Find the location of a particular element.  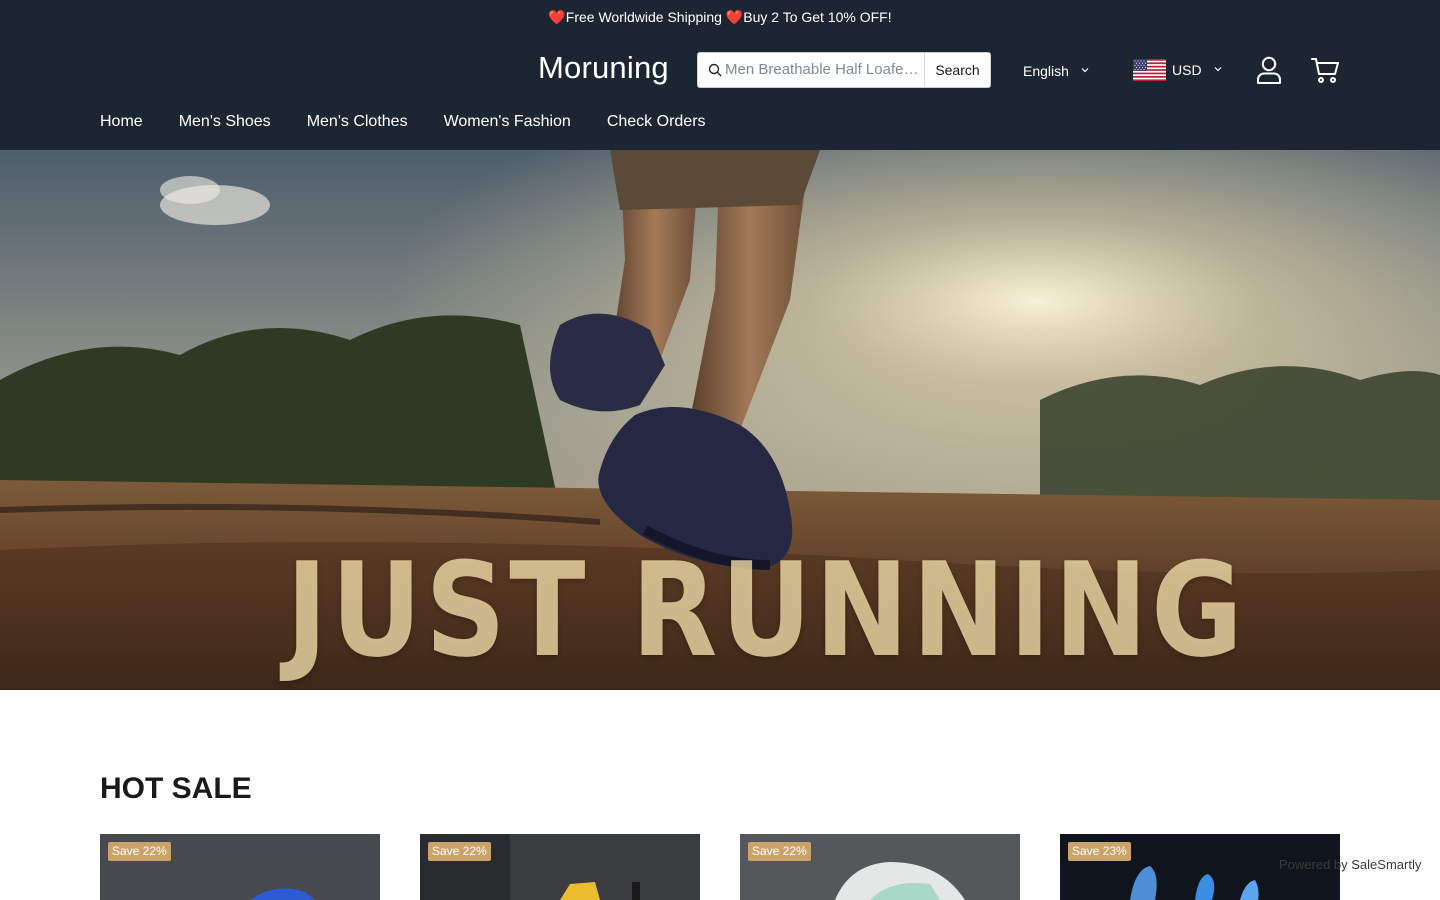

language-label: English is located at coordinates (1046, 71).